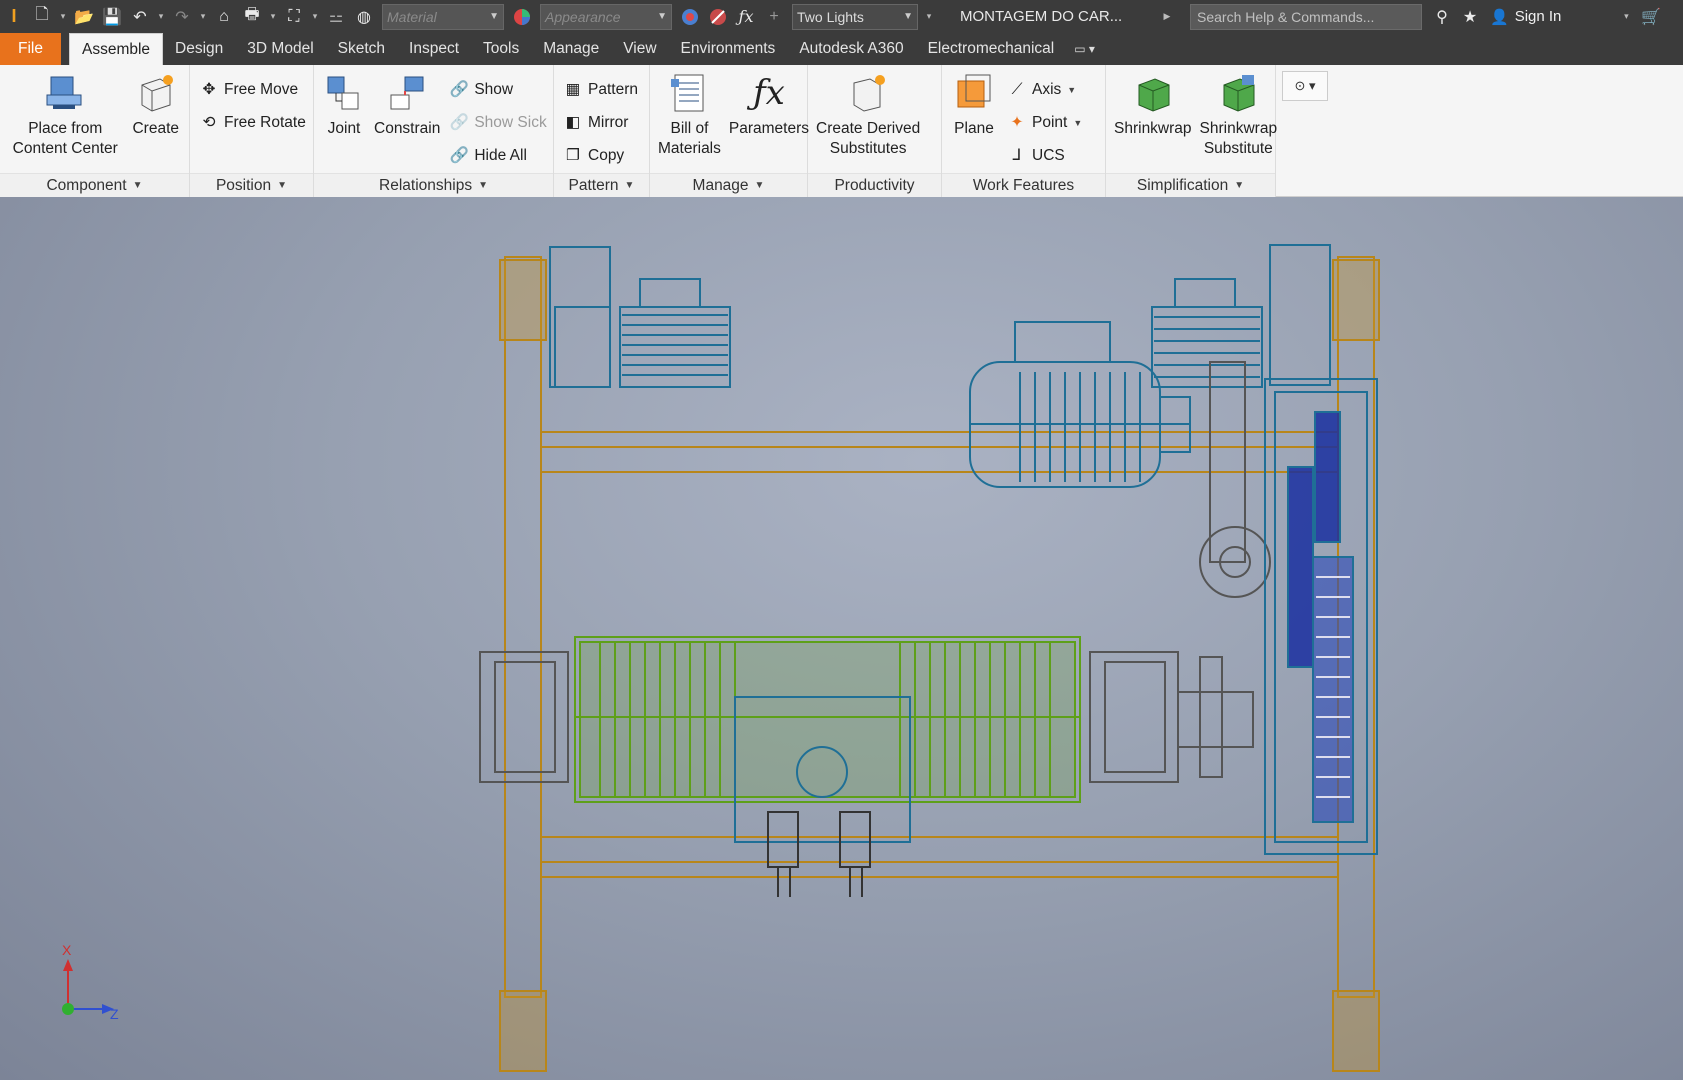 Image resolution: width=1683 pixels, height=1080 pixels. Describe the element at coordinates (851, 49) in the screenshot. I see `tab-autodesk-a360: Autodesk A360` at that location.